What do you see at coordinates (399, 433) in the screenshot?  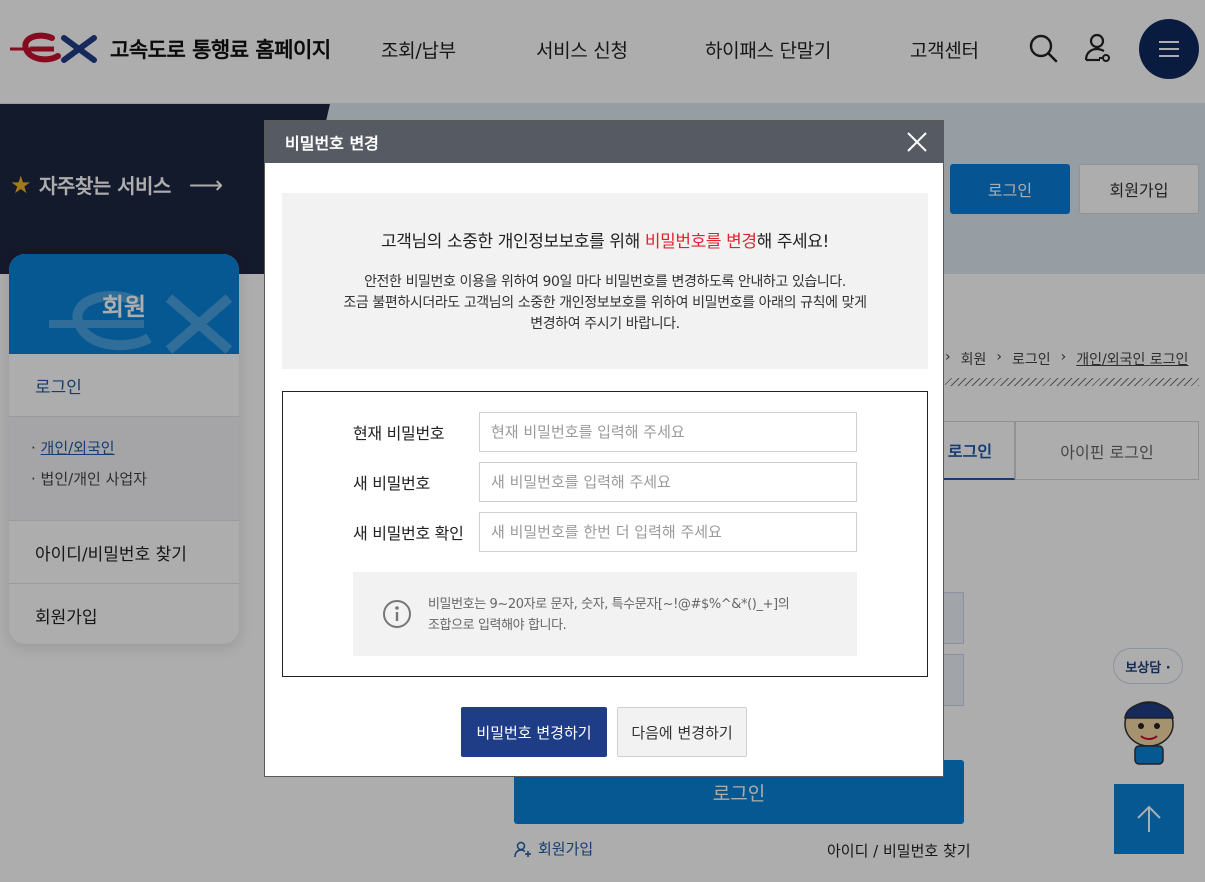 I see `current-password-label: 현재 비밀번호` at bounding box center [399, 433].